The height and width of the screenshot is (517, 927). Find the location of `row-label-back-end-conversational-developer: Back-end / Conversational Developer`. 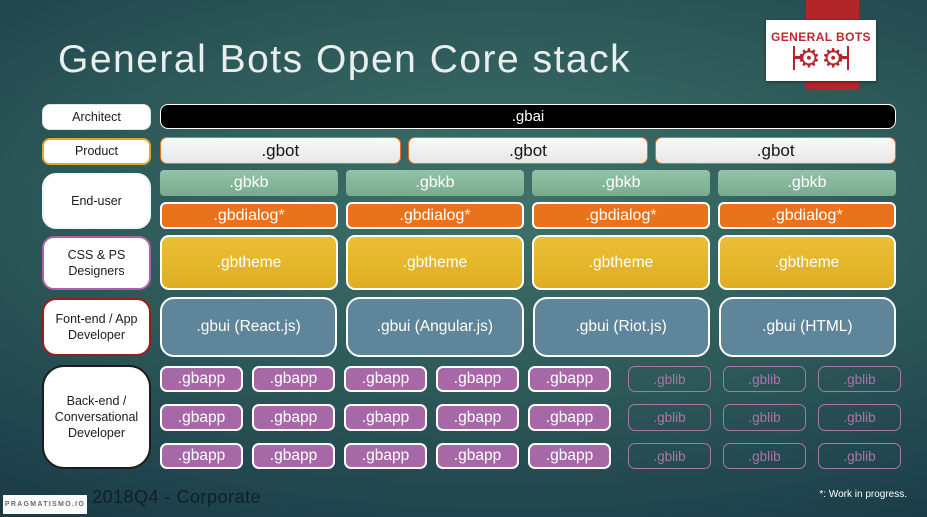

row-label-back-end-conversational-developer: Back-end / Conversational Developer is located at coordinates (96, 417).